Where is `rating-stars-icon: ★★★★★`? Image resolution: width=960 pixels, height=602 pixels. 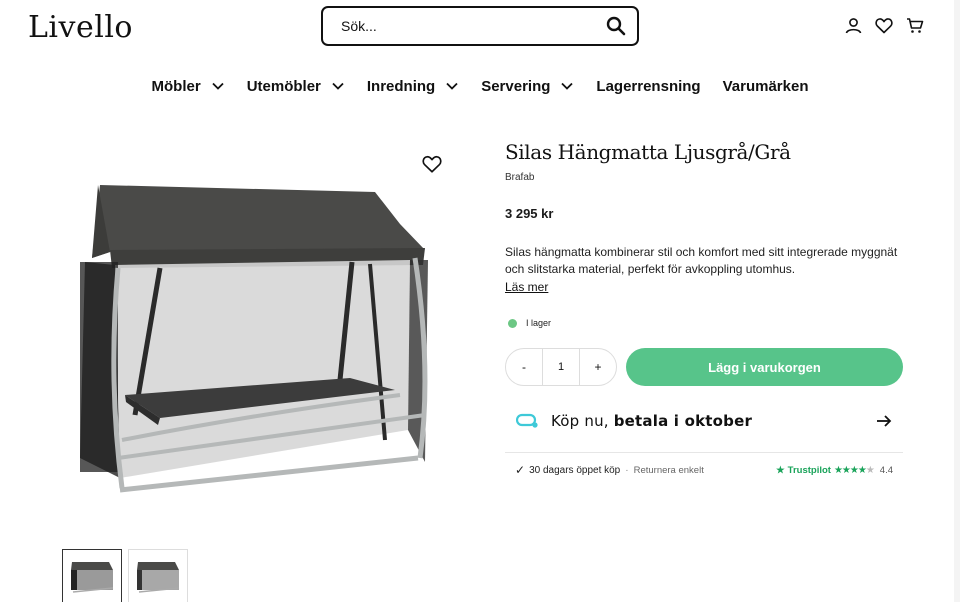
rating-stars-icon: ★★★★★ is located at coordinates (854, 470).